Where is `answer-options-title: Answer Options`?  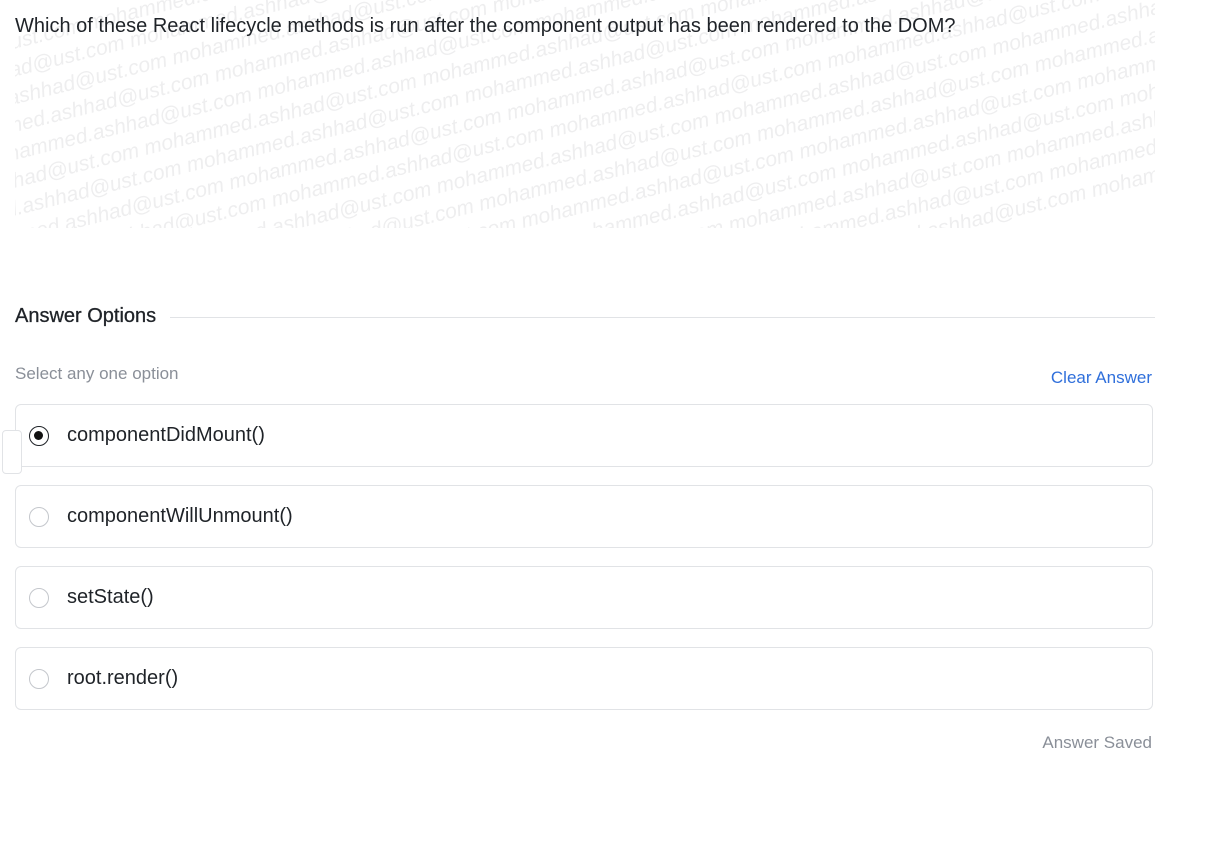 answer-options-title: Answer Options is located at coordinates (86, 315).